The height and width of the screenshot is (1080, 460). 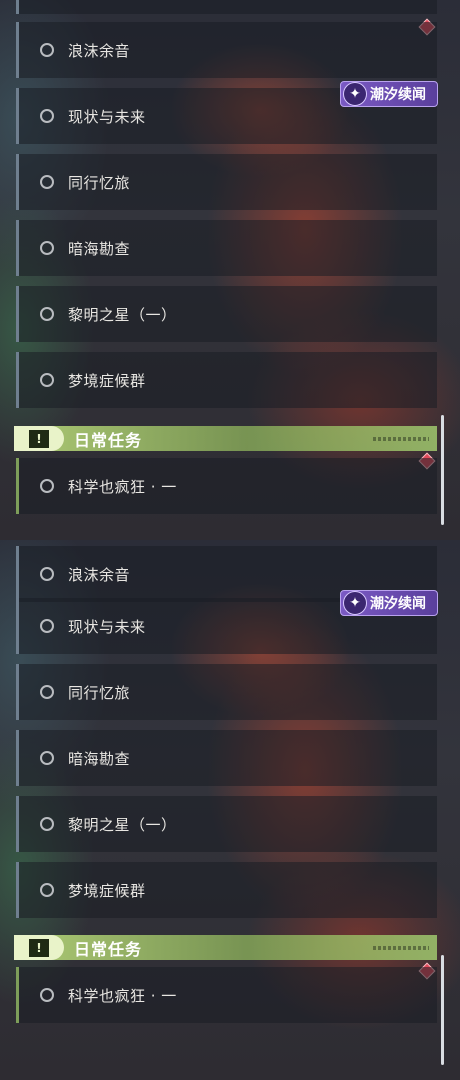 What do you see at coordinates (226, 7) in the screenshot?
I see `quest-item-partial` at bounding box center [226, 7].